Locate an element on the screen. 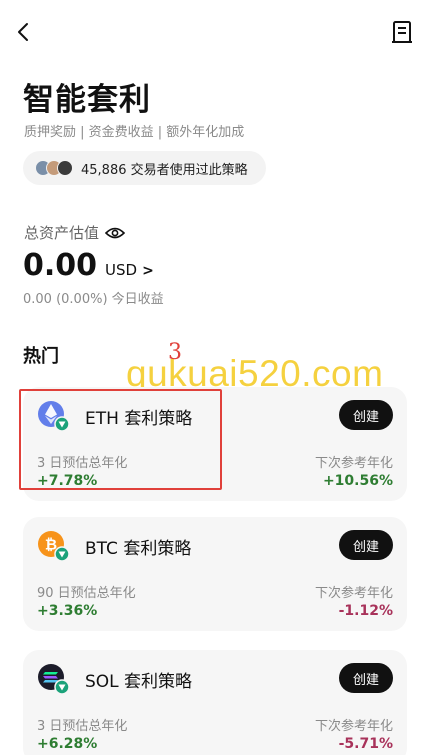 Image resolution: width=430 pixels, height=755 pixels. traders-badge: 45,886 交易者使用过此策略 is located at coordinates (144, 168).